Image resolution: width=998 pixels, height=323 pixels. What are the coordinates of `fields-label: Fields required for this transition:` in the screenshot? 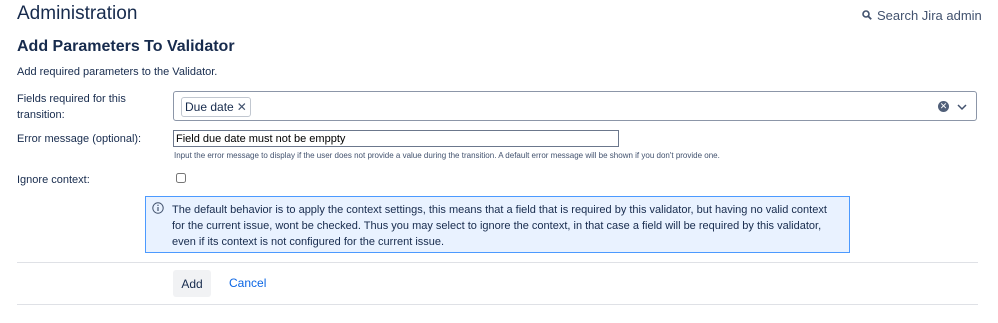 It's located at (71, 107).